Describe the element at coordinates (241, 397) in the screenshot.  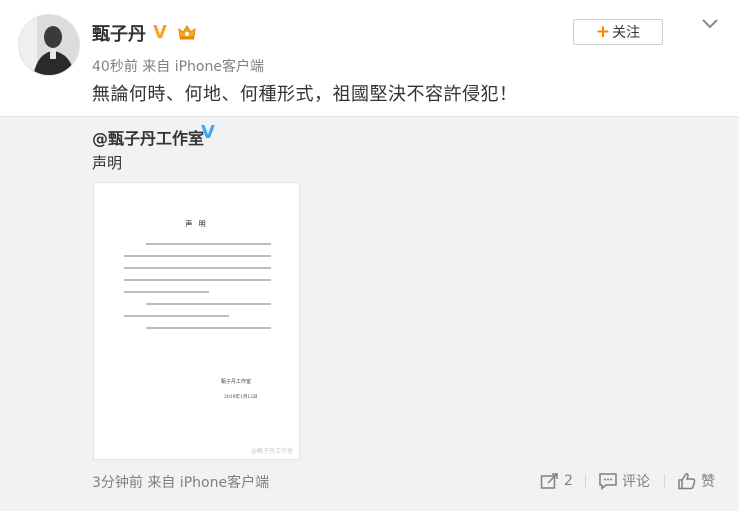
I see `doc-date: 2019年1月12日` at that location.